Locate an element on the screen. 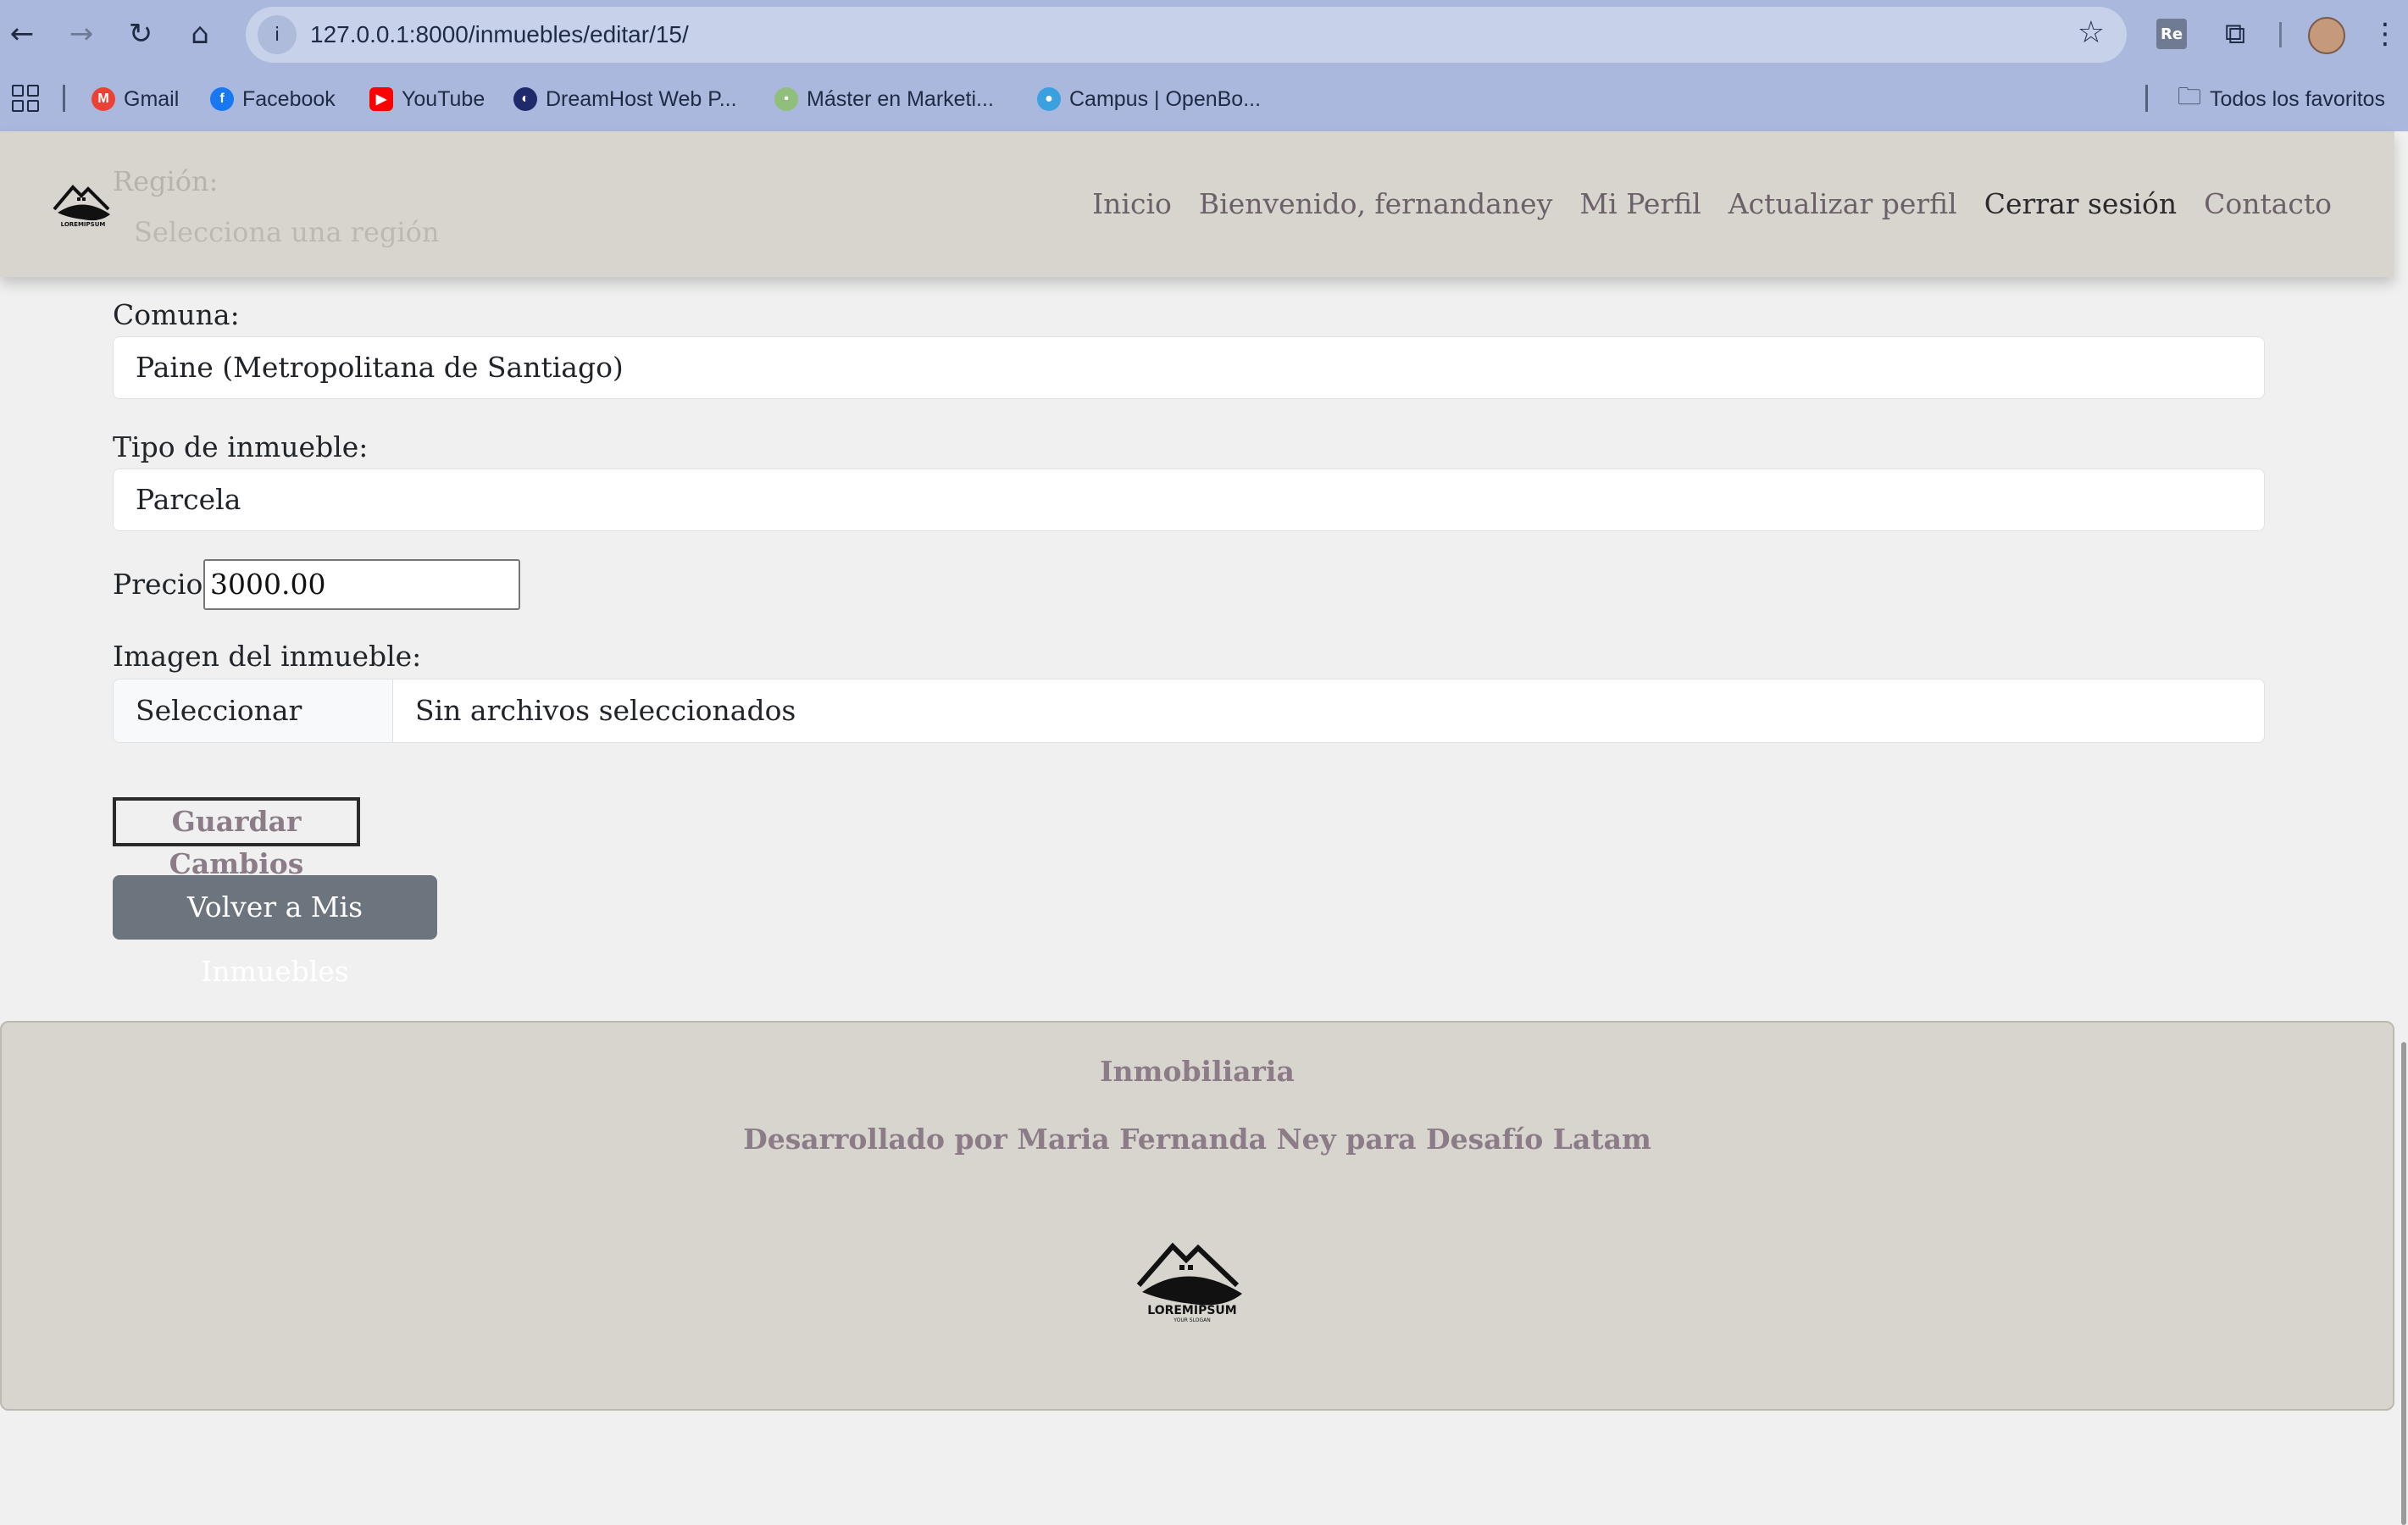  extensions-puzzle-icon: ⧉ is located at coordinates (2235, 34).